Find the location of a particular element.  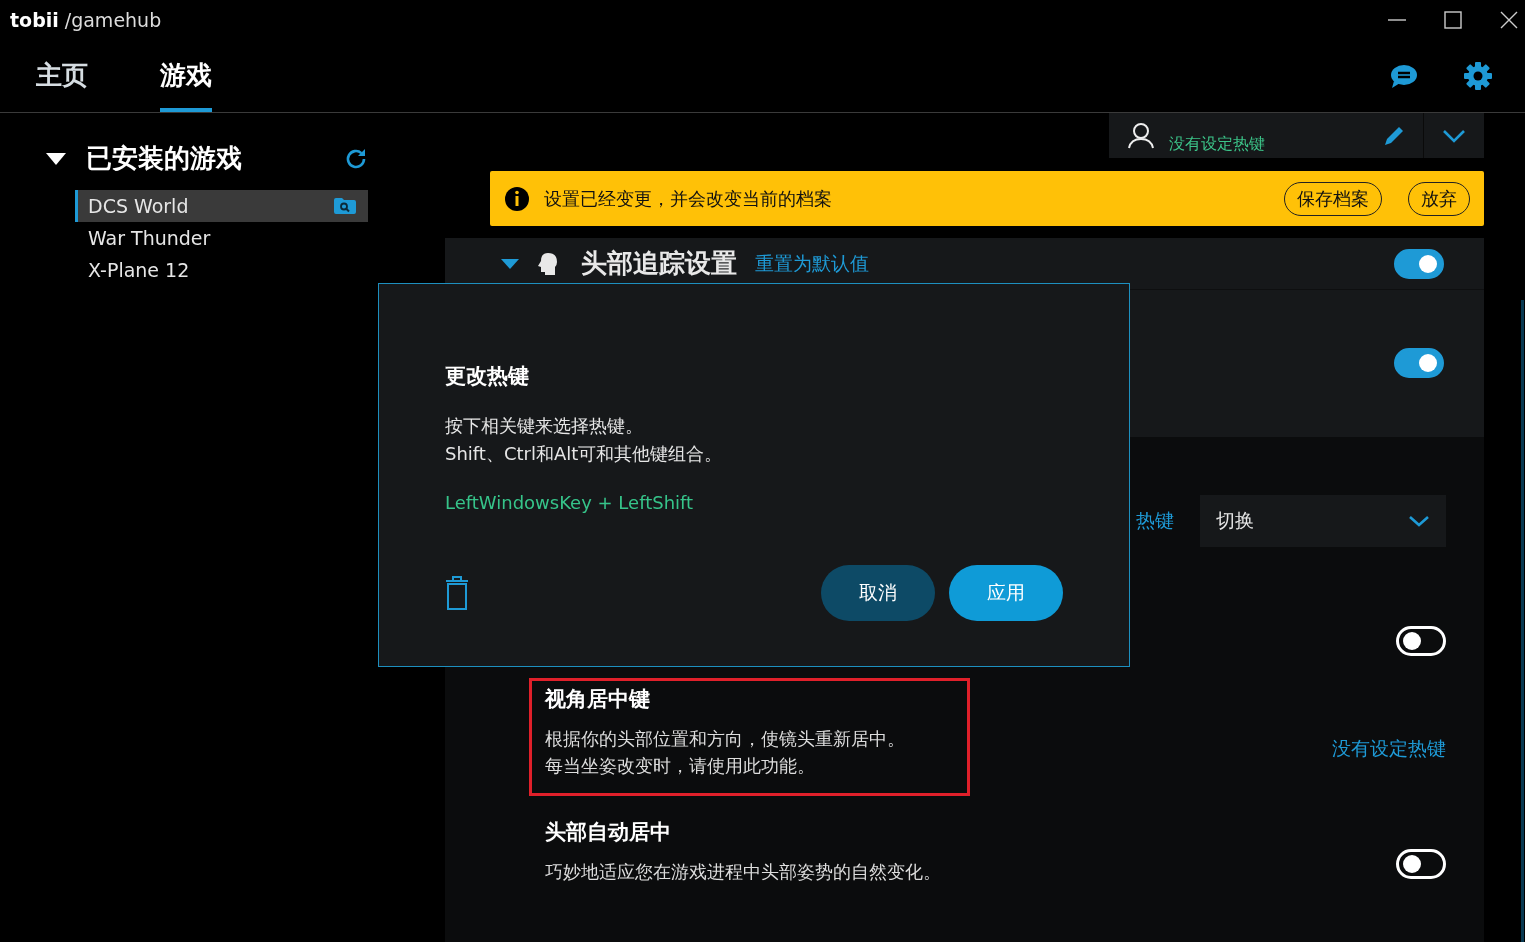

head-icon is located at coordinates (548, 263).